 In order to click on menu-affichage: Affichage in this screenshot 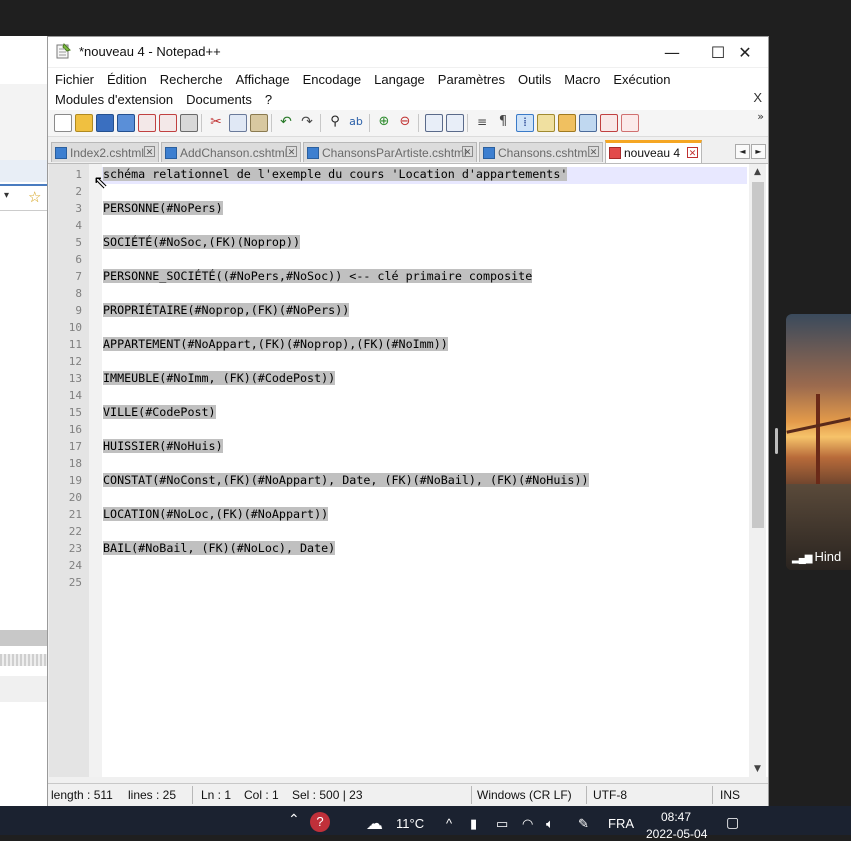, I will do `click(263, 79)`.